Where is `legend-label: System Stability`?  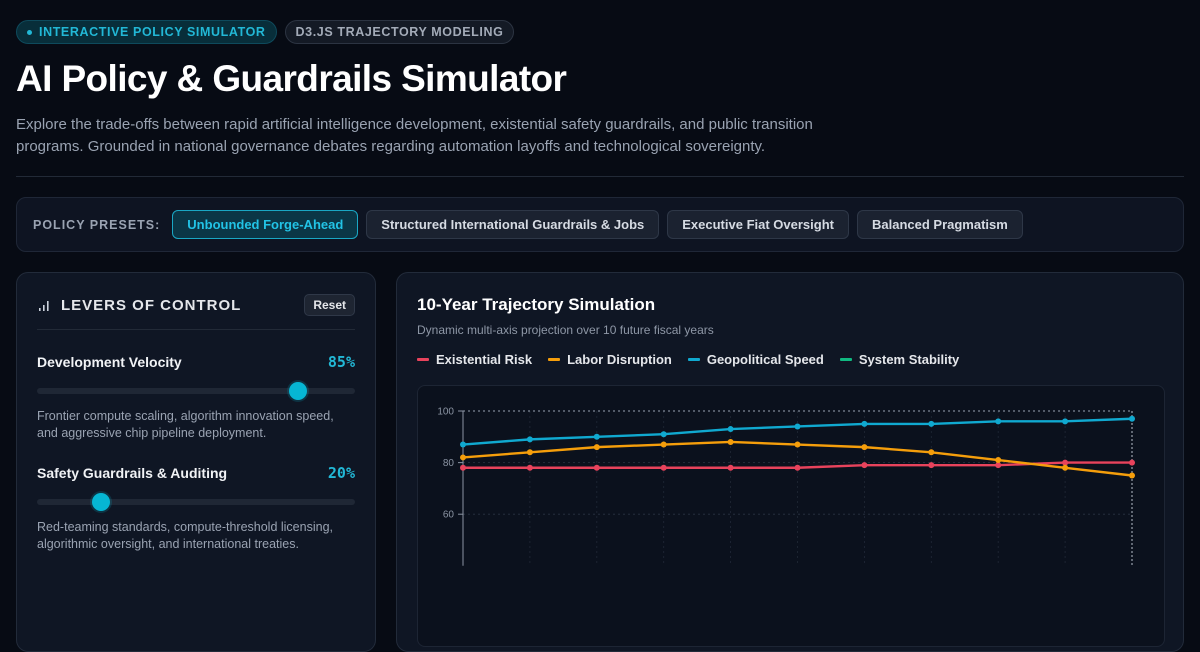 legend-label: System Stability is located at coordinates (909, 359).